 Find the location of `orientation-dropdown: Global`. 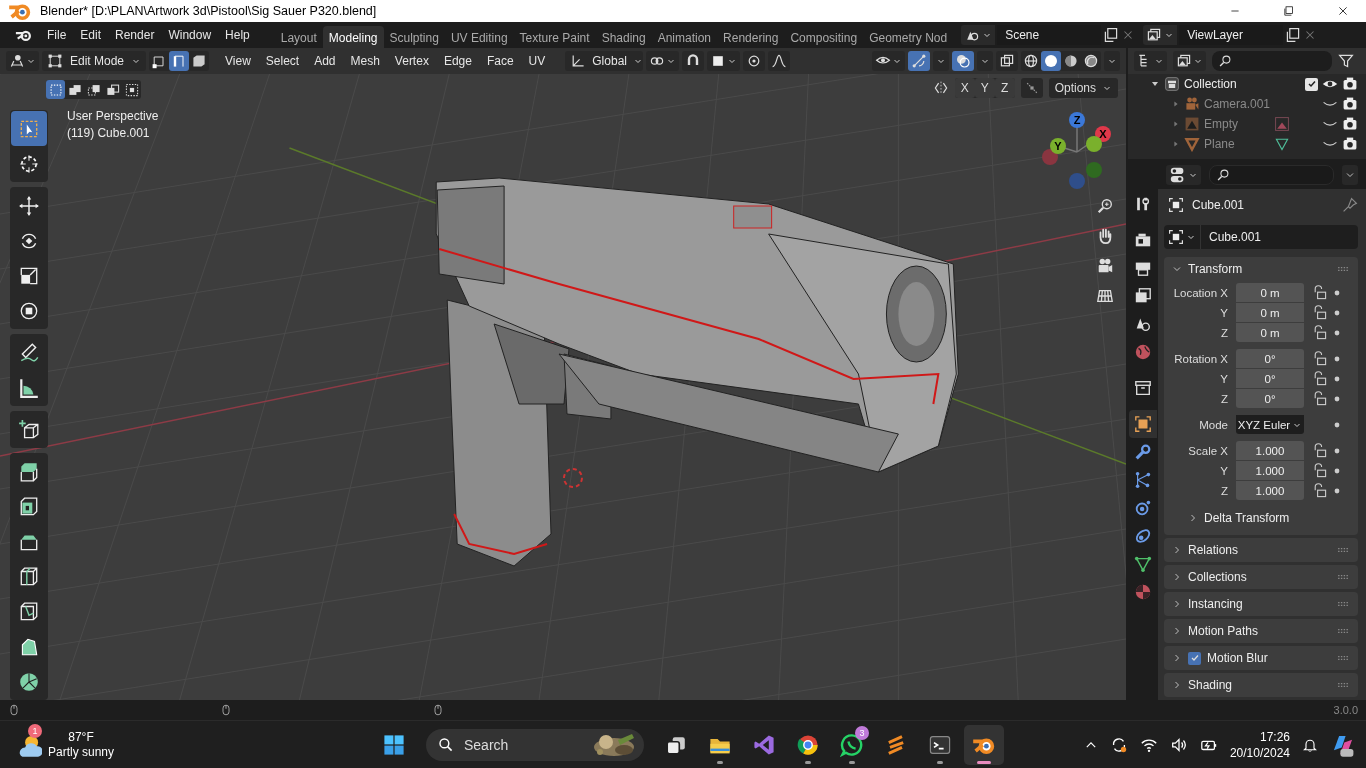

orientation-dropdown: Global is located at coordinates (604, 61).